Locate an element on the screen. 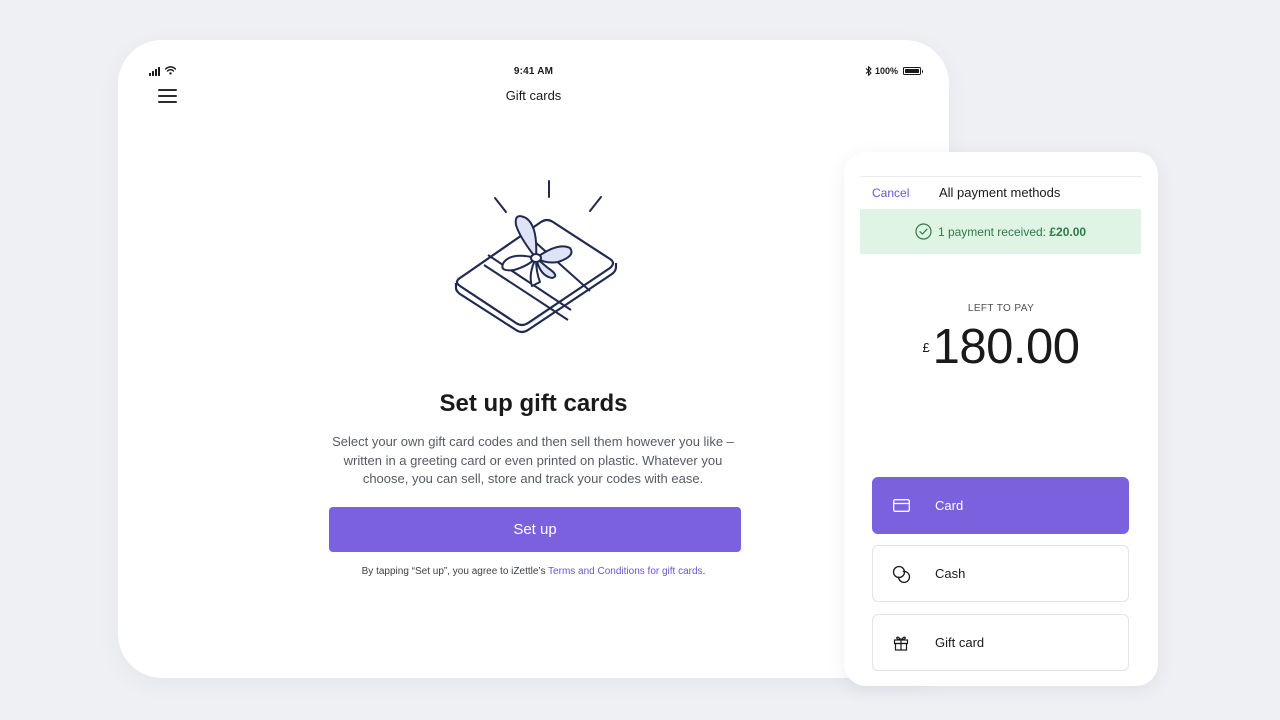  set-up-button: Set up is located at coordinates (535, 529).